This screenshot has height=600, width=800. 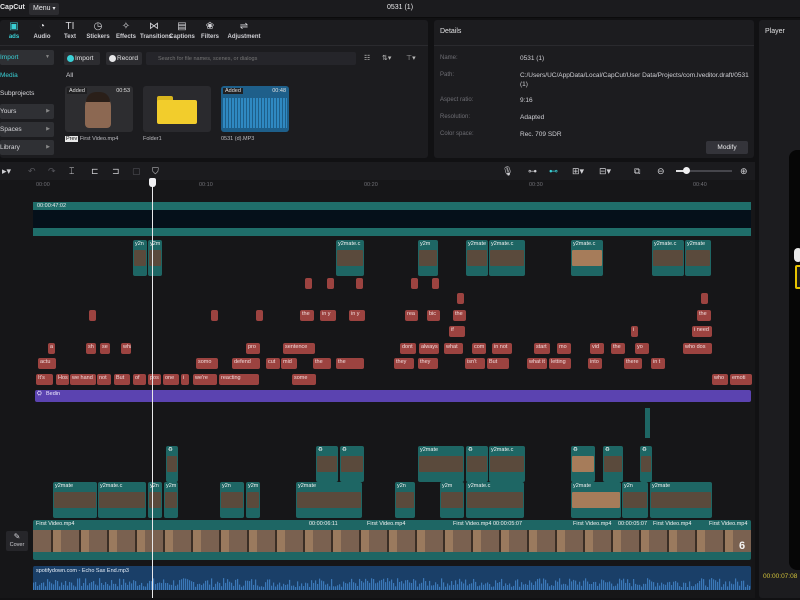 I want to click on tab-text: TI Text, so click(x=70, y=32).